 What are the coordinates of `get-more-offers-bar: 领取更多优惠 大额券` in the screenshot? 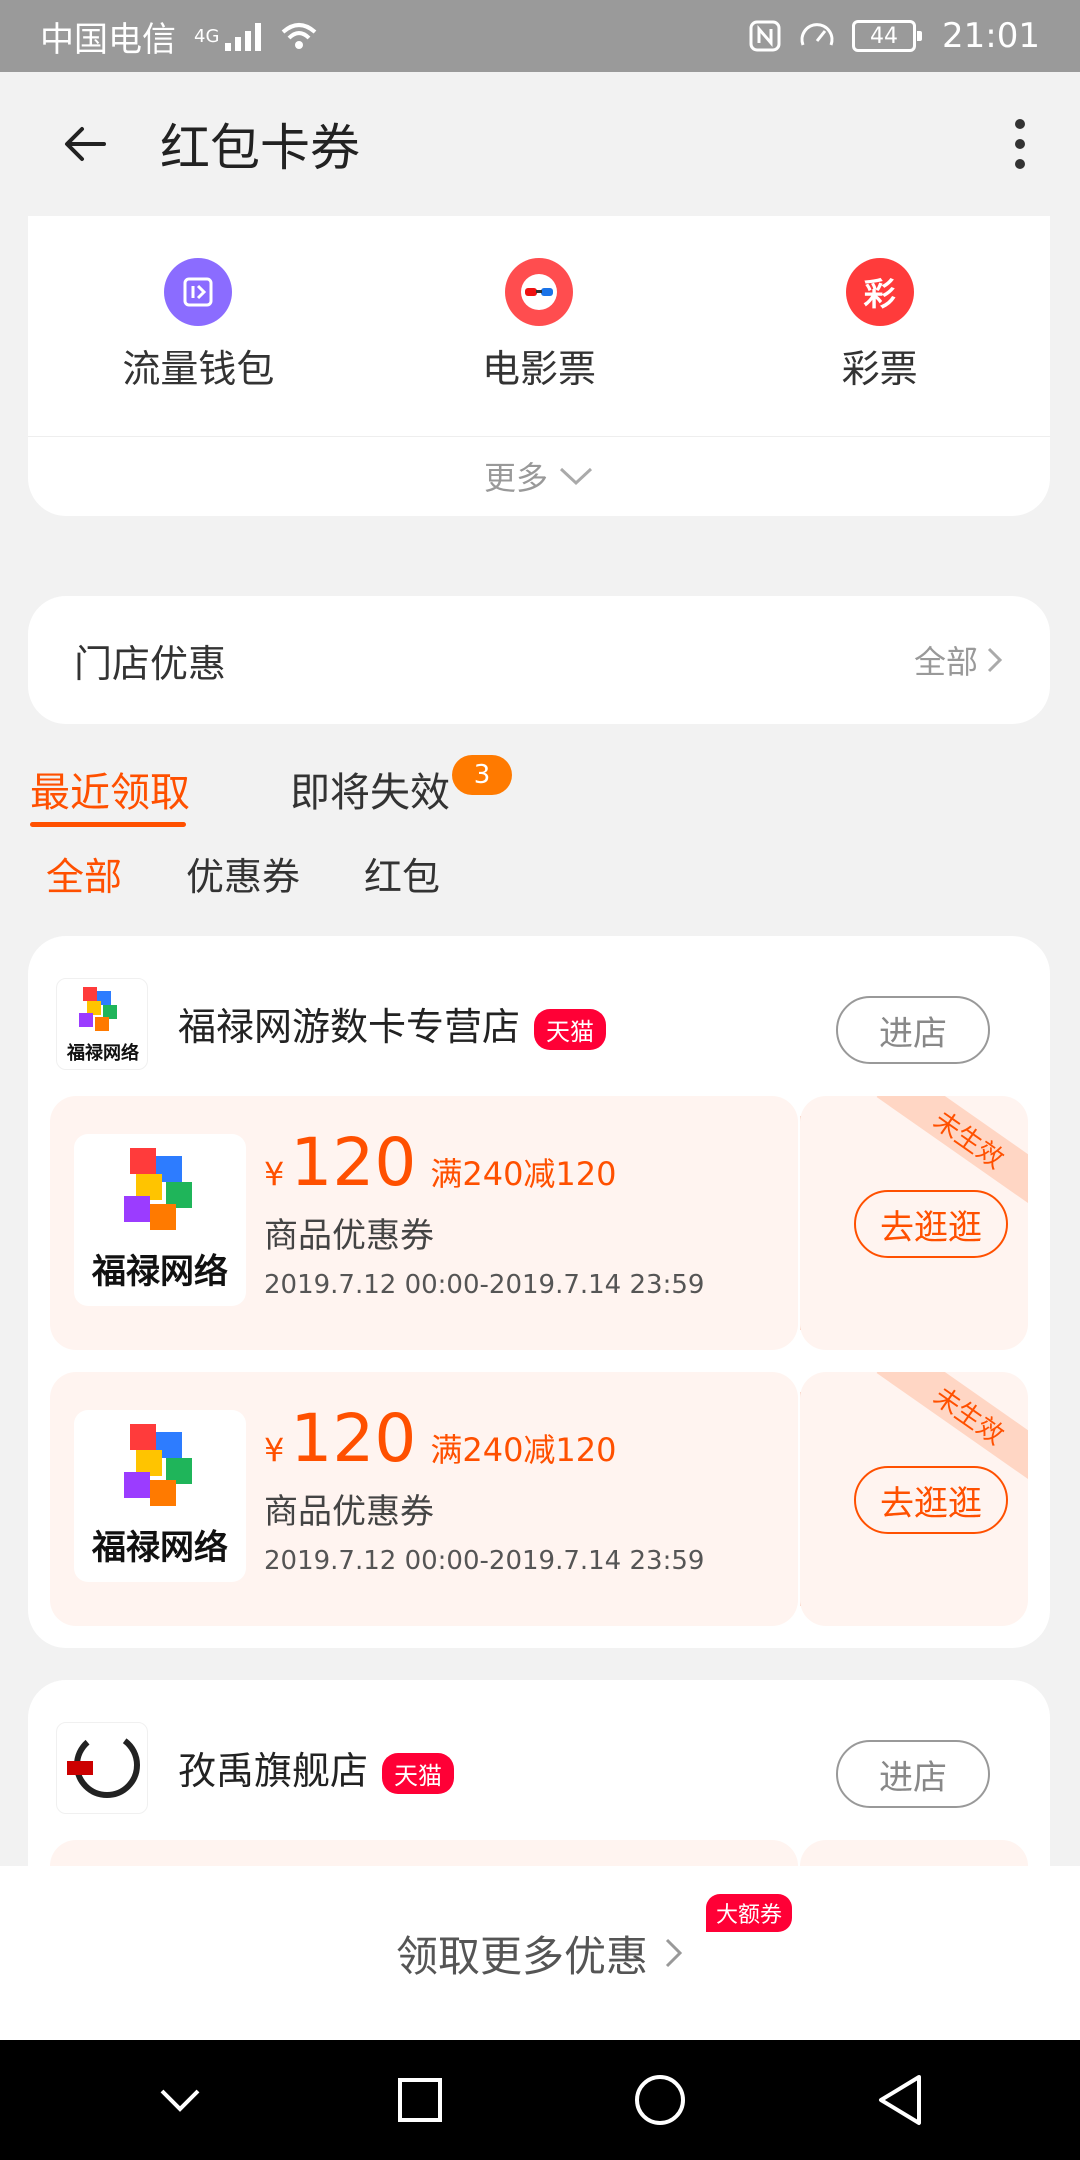 It's located at (540, 1953).